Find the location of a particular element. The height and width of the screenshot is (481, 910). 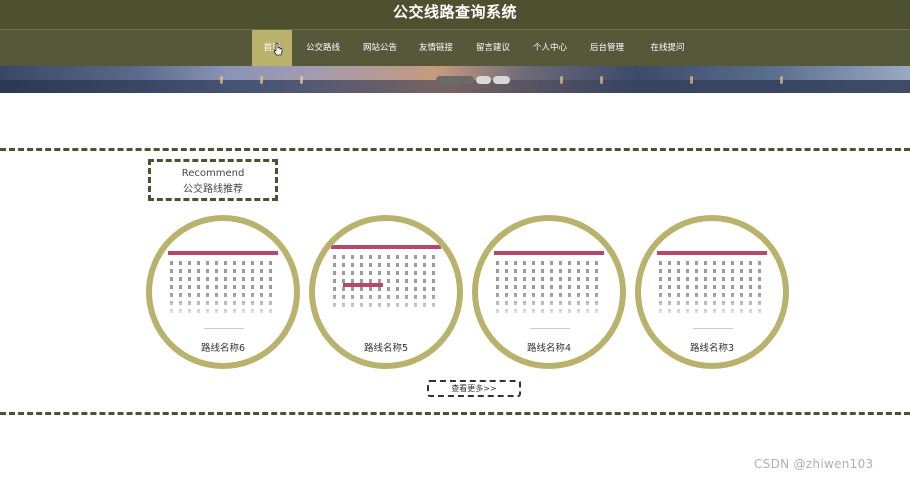

section-heading-en: Recommend is located at coordinates (213, 173).